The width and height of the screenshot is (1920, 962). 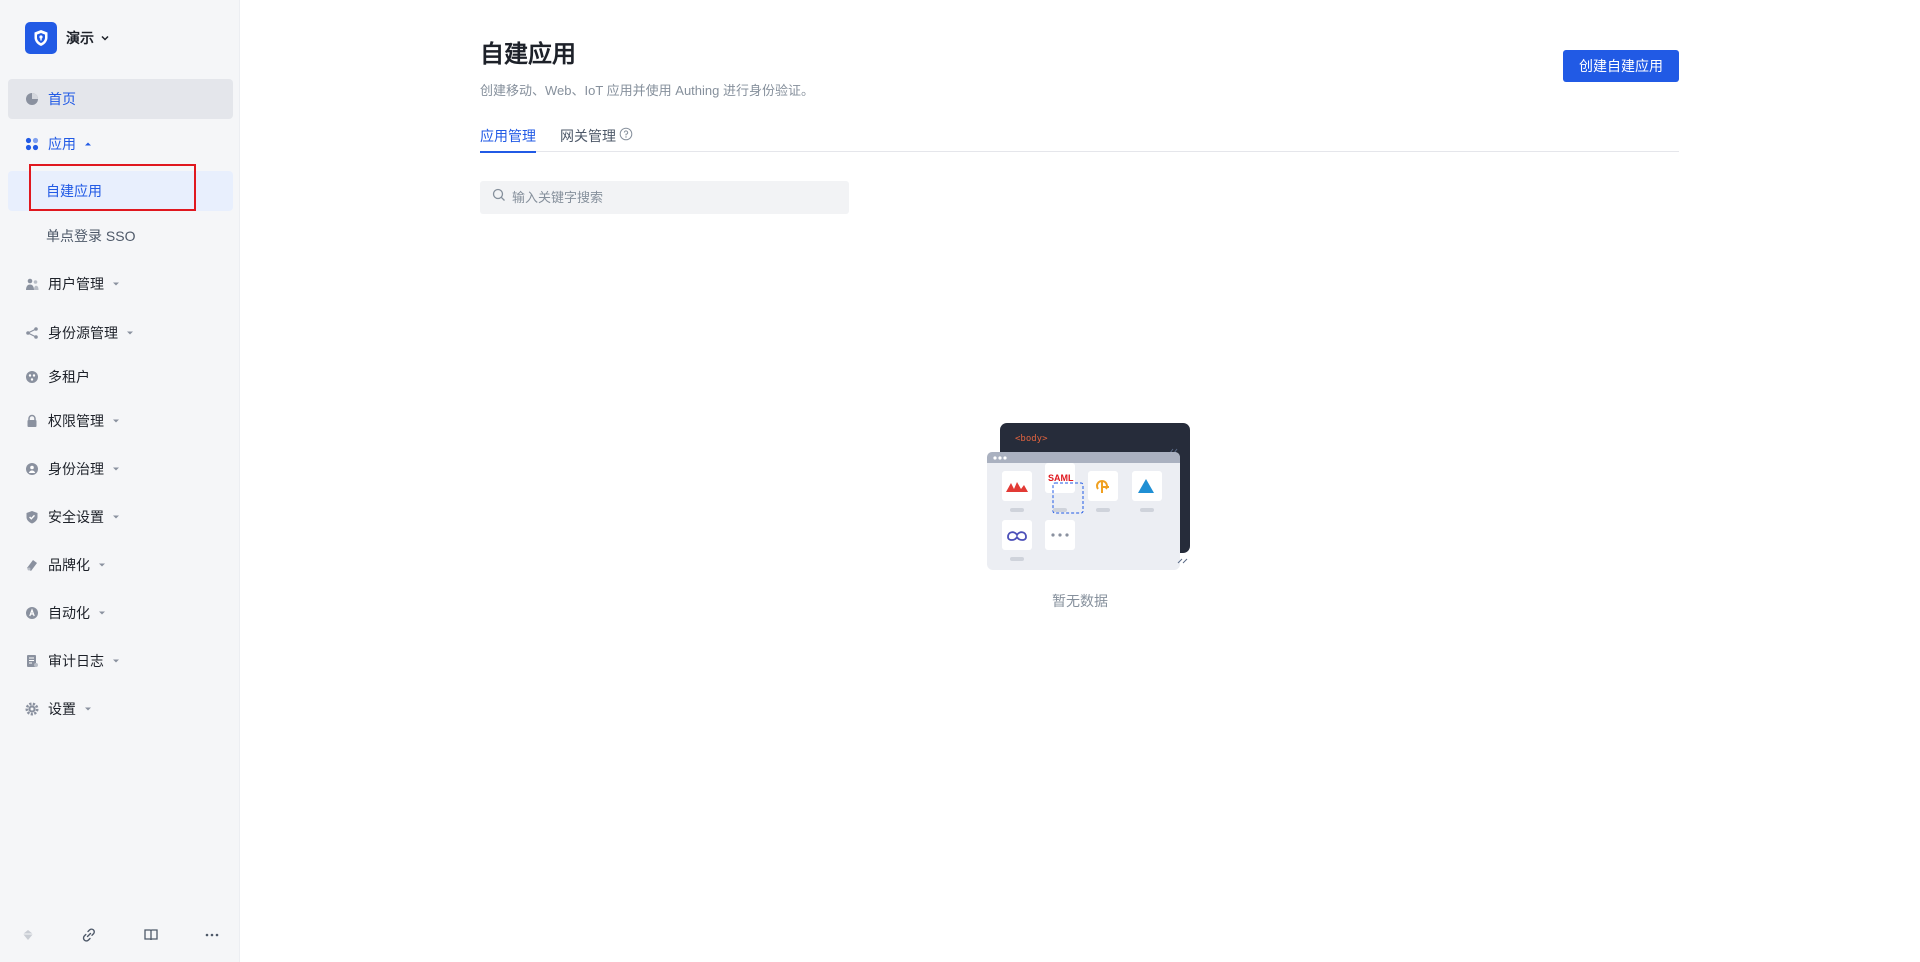 What do you see at coordinates (83, 333) in the screenshot?
I see `nav-label-idp: 身份源管理` at bounding box center [83, 333].